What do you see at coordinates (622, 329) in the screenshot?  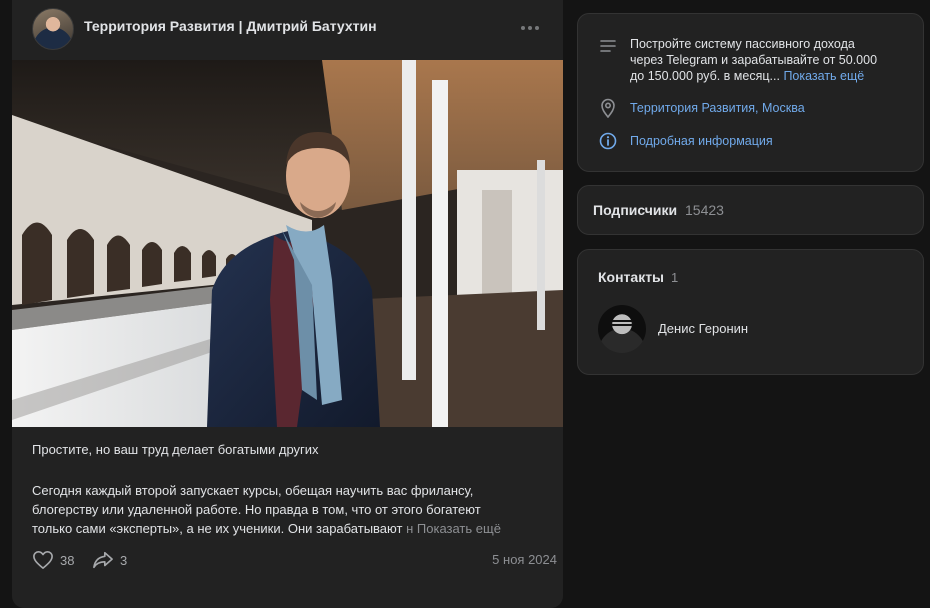 I see `contact-avatar` at bounding box center [622, 329].